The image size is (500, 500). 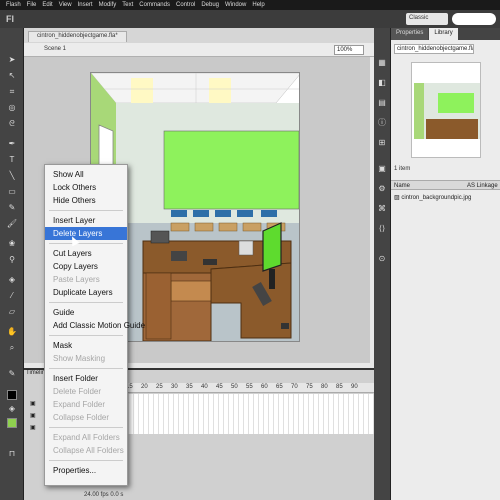 I want to click on deco-tool-icon: ❀, so click(x=12, y=244).